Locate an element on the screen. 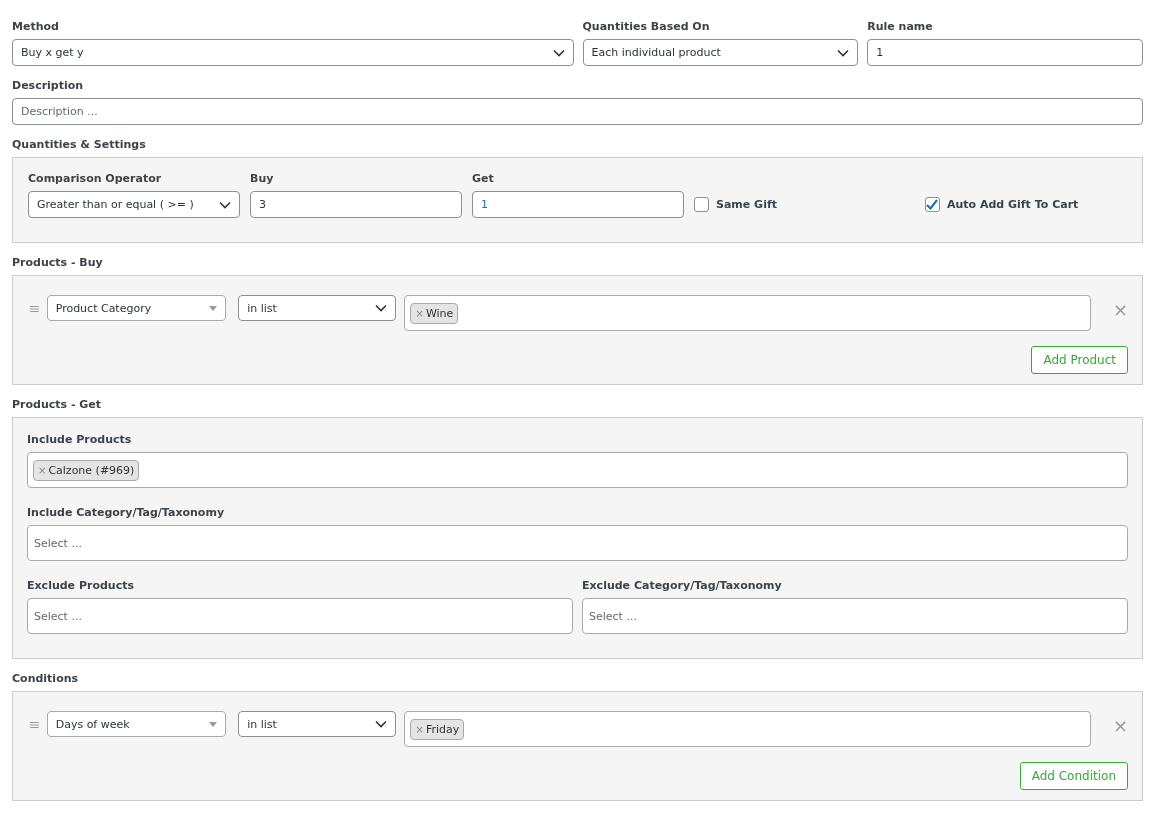  field-label: Include Products is located at coordinates (80, 439).